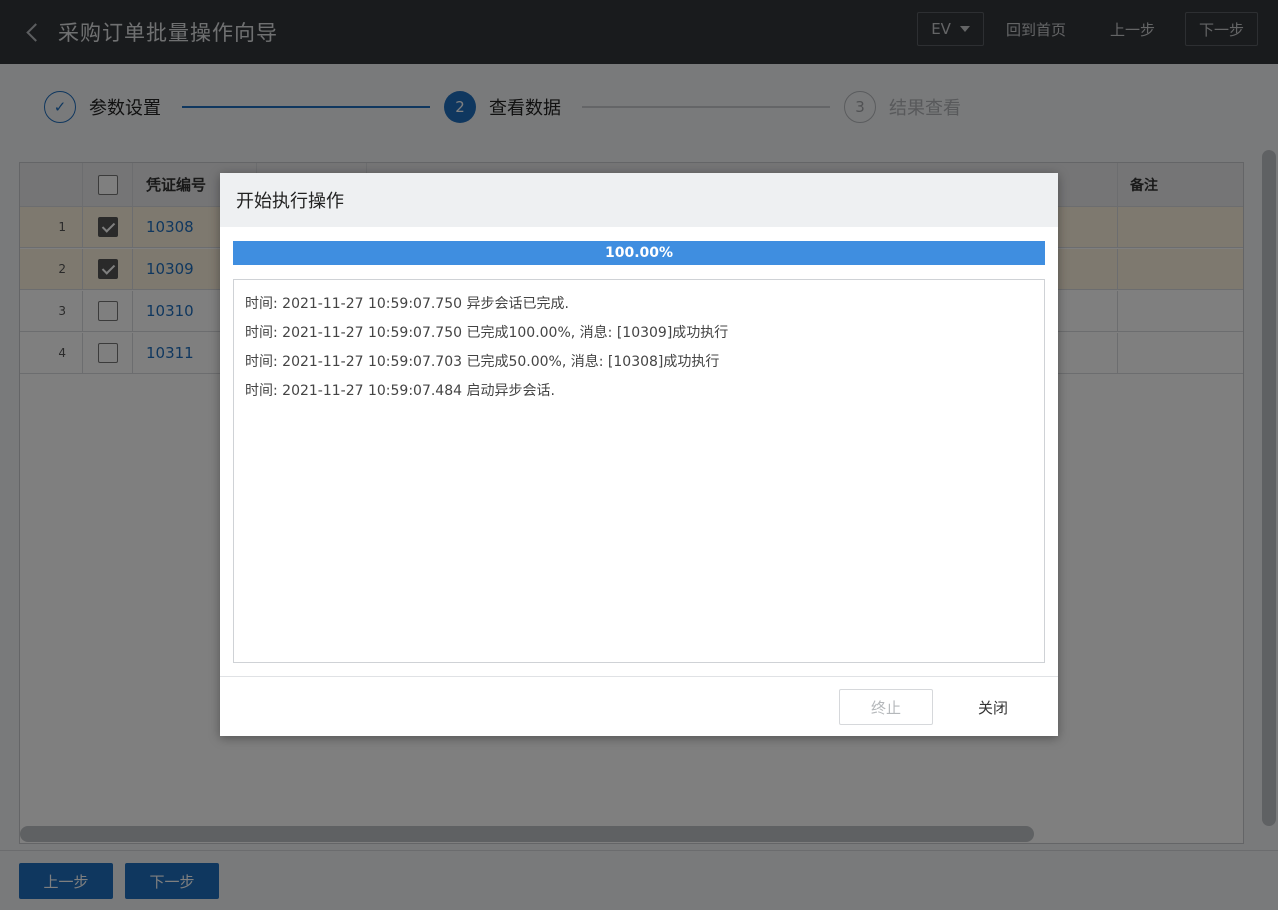 The height and width of the screenshot is (910, 1278). What do you see at coordinates (407, 304) in the screenshot?
I see `log-line: 时间: 2021-11-27 10:59:07.750 异步会话已完成.` at bounding box center [407, 304].